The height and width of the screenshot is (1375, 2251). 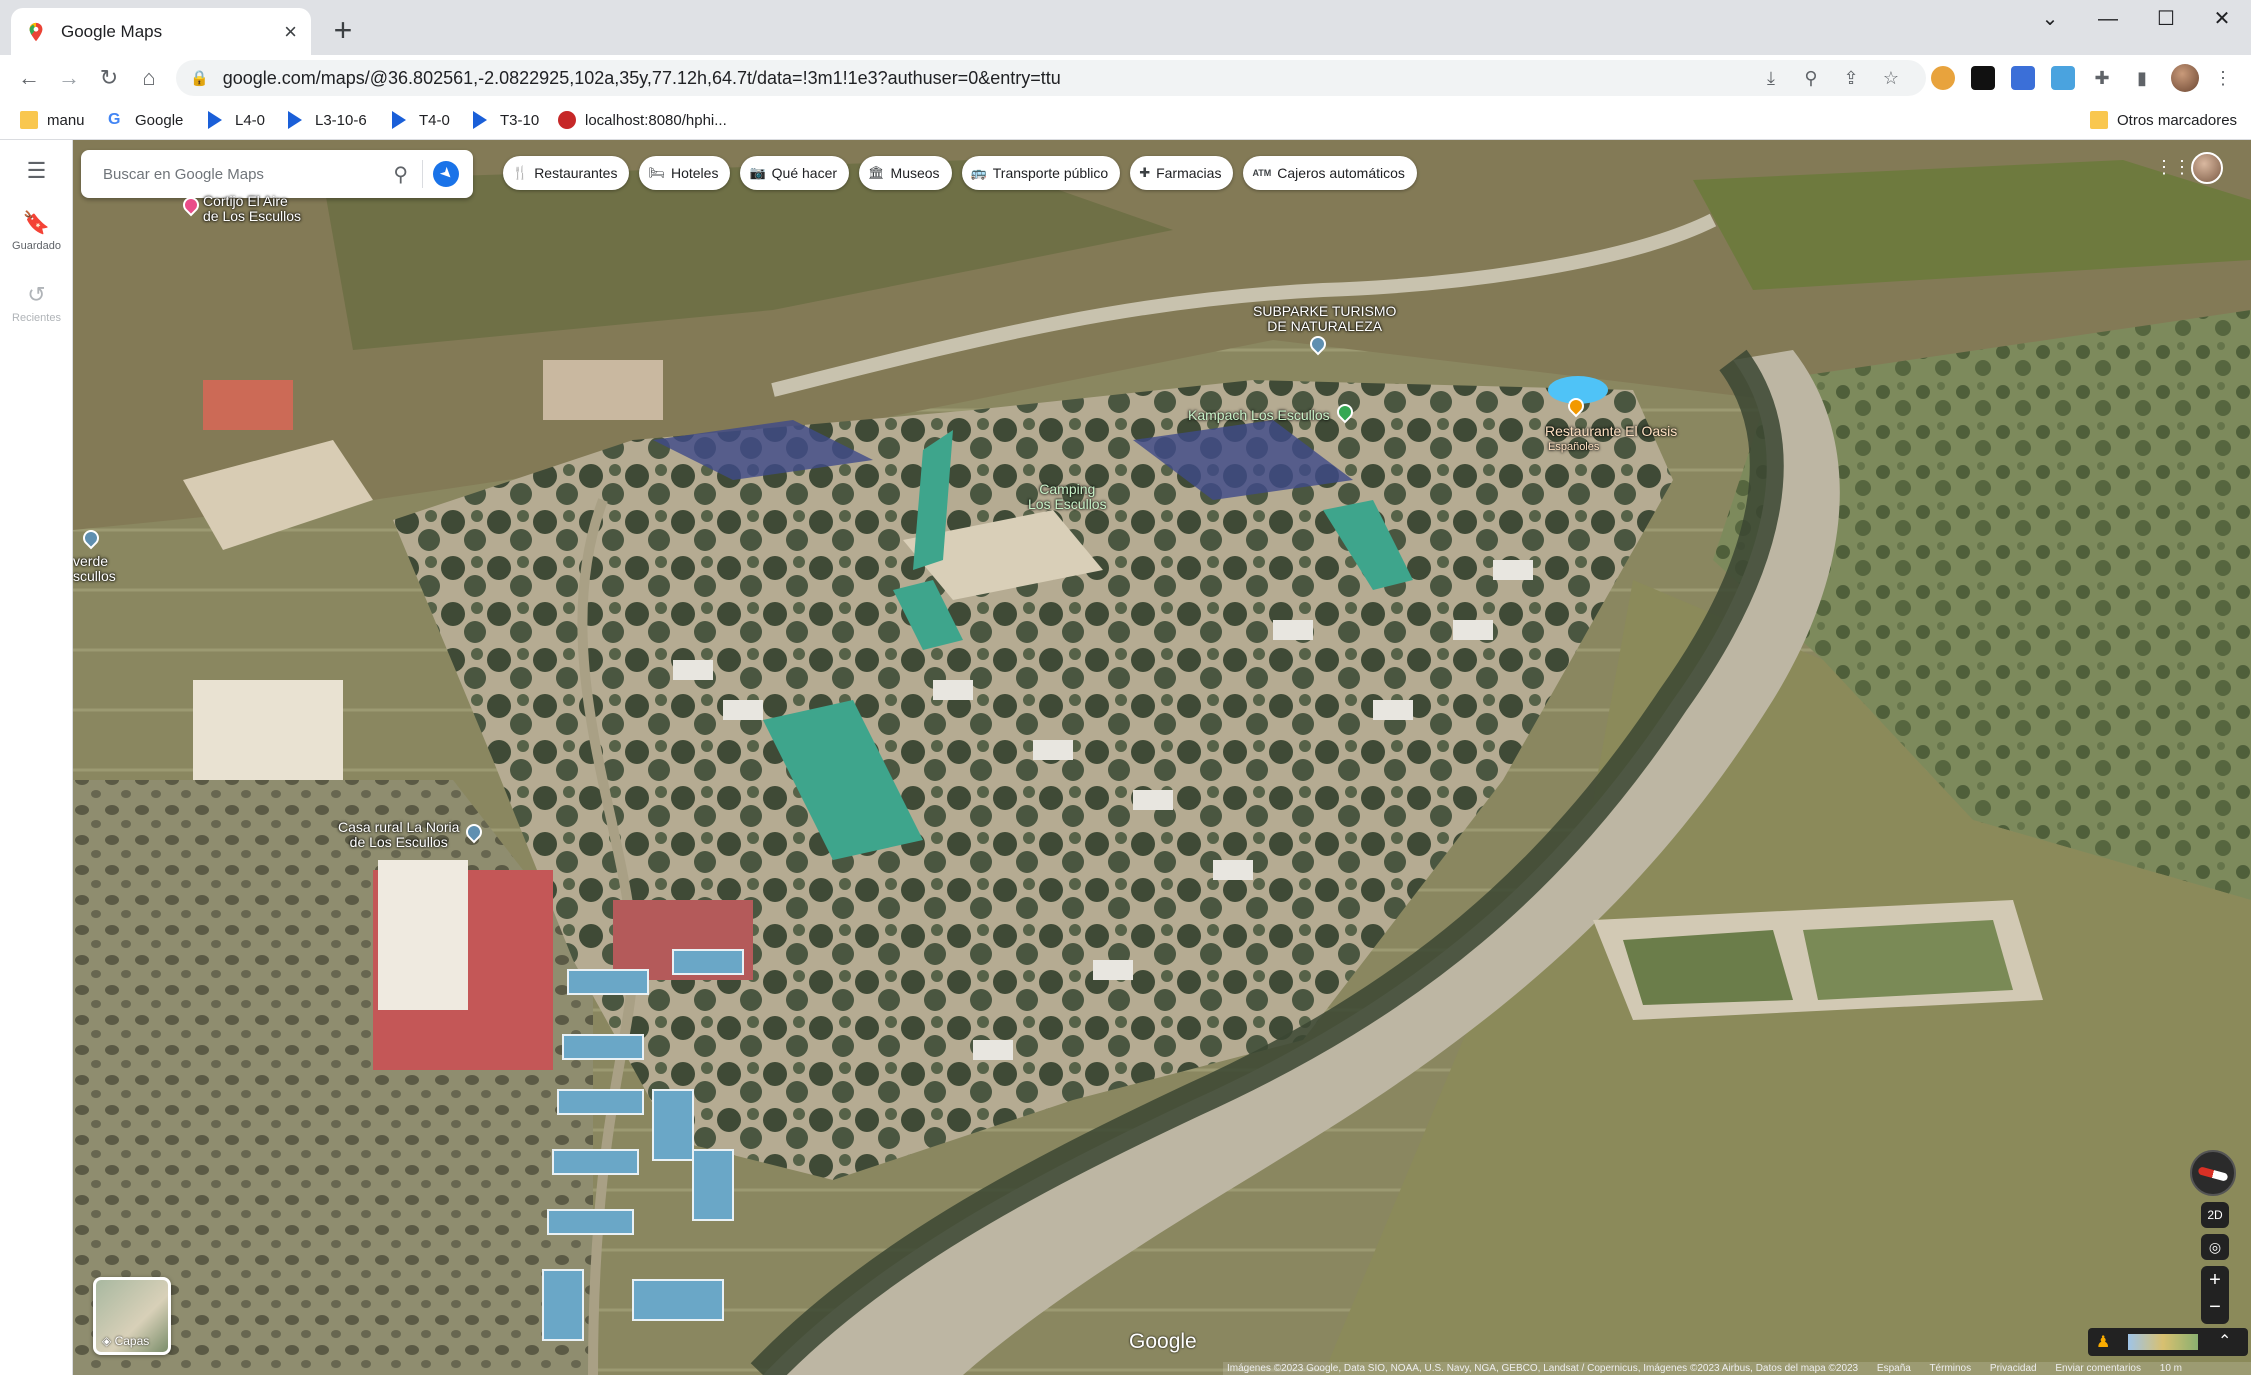 I want to click on bookmark-icon: 🔖, so click(x=36, y=222).